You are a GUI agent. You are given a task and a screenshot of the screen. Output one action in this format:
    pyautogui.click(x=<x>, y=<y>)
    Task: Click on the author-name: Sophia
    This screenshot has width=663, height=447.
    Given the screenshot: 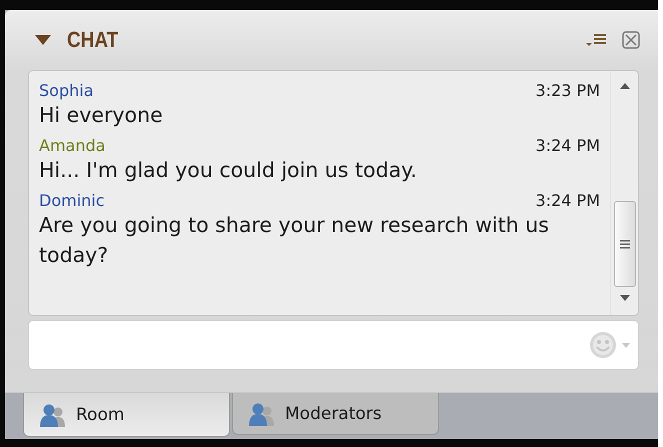 What is the action you would take?
    pyautogui.click(x=66, y=90)
    